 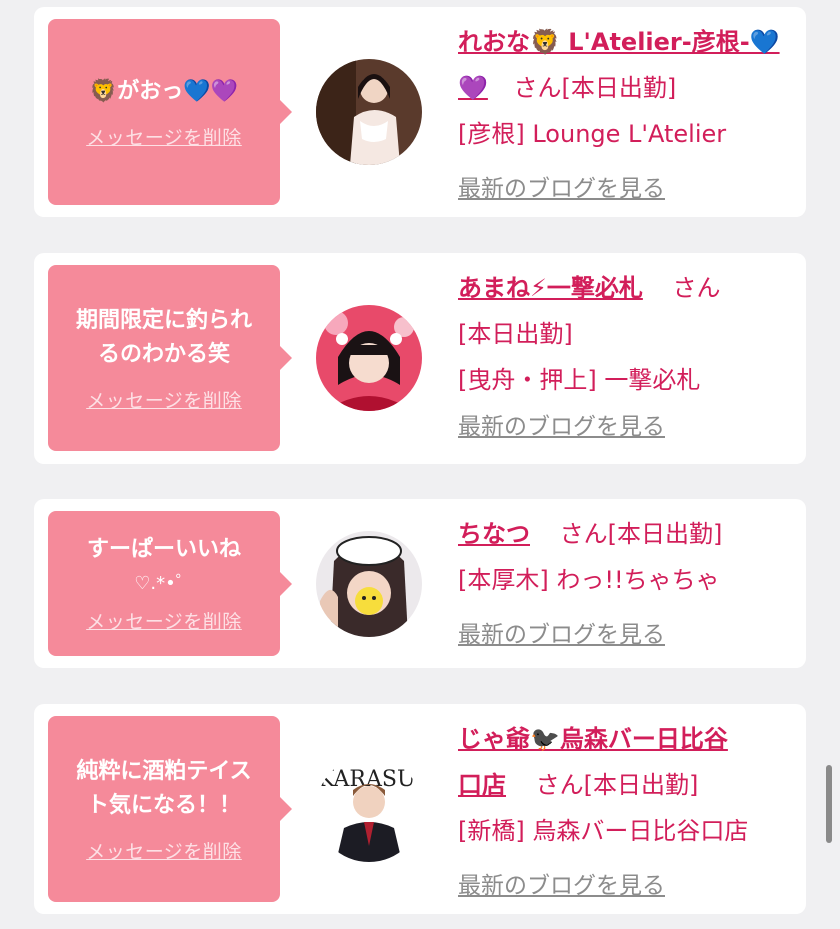 What do you see at coordinates (163, 320) in the screenshot?
I see `message-line: 期間限定に釣られ` at bounding box center [163, 320].